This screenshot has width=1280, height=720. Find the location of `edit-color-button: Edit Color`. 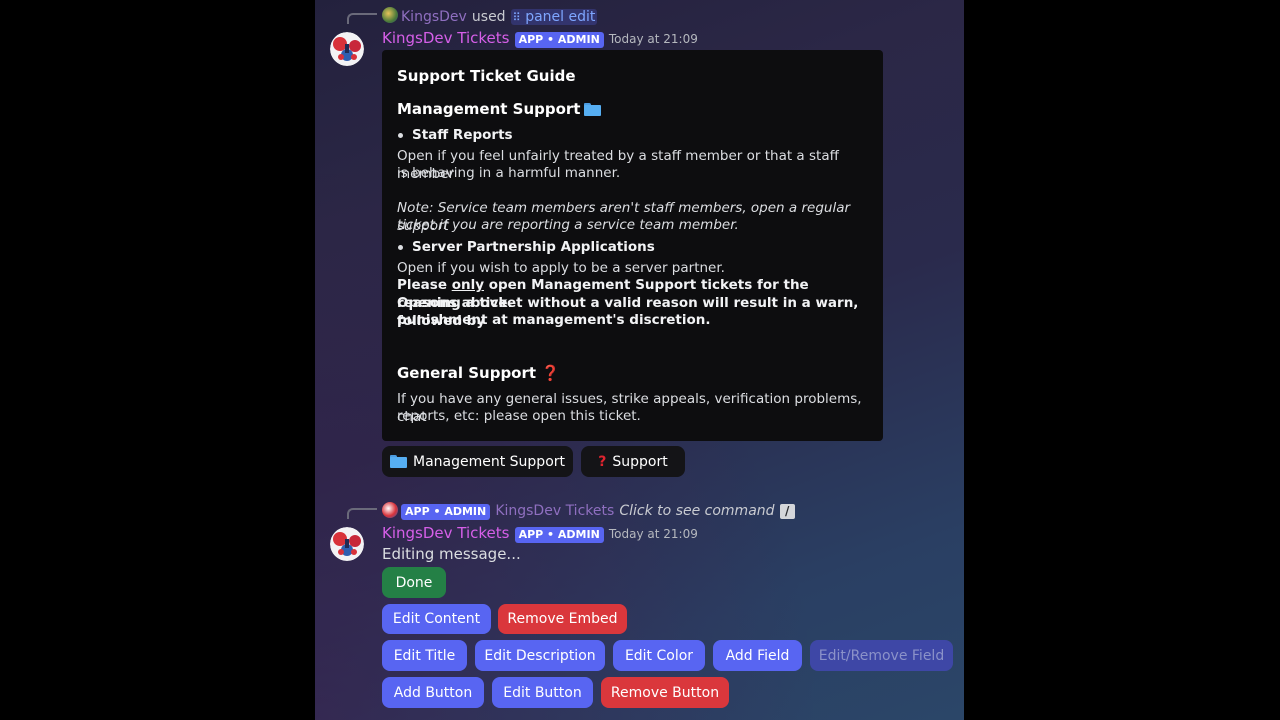

edit-color-button: Edit Color is located at coordinates (659, 655).